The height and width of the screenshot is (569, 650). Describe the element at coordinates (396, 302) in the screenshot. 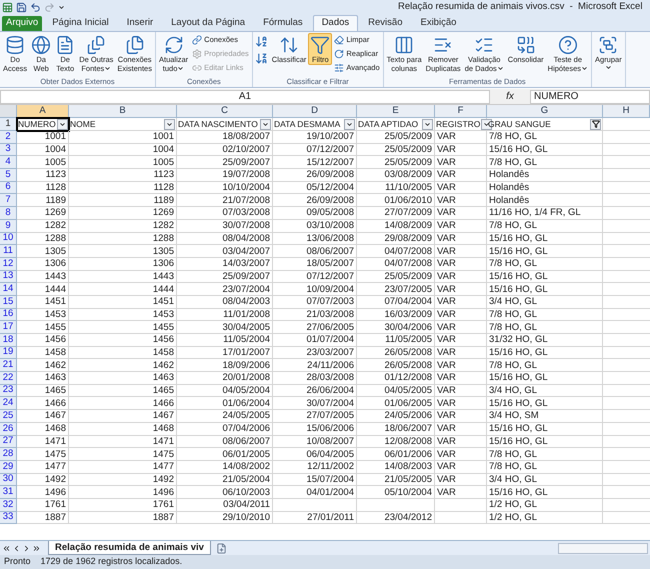

I see `table-cell: 07/04/2004` at that location.